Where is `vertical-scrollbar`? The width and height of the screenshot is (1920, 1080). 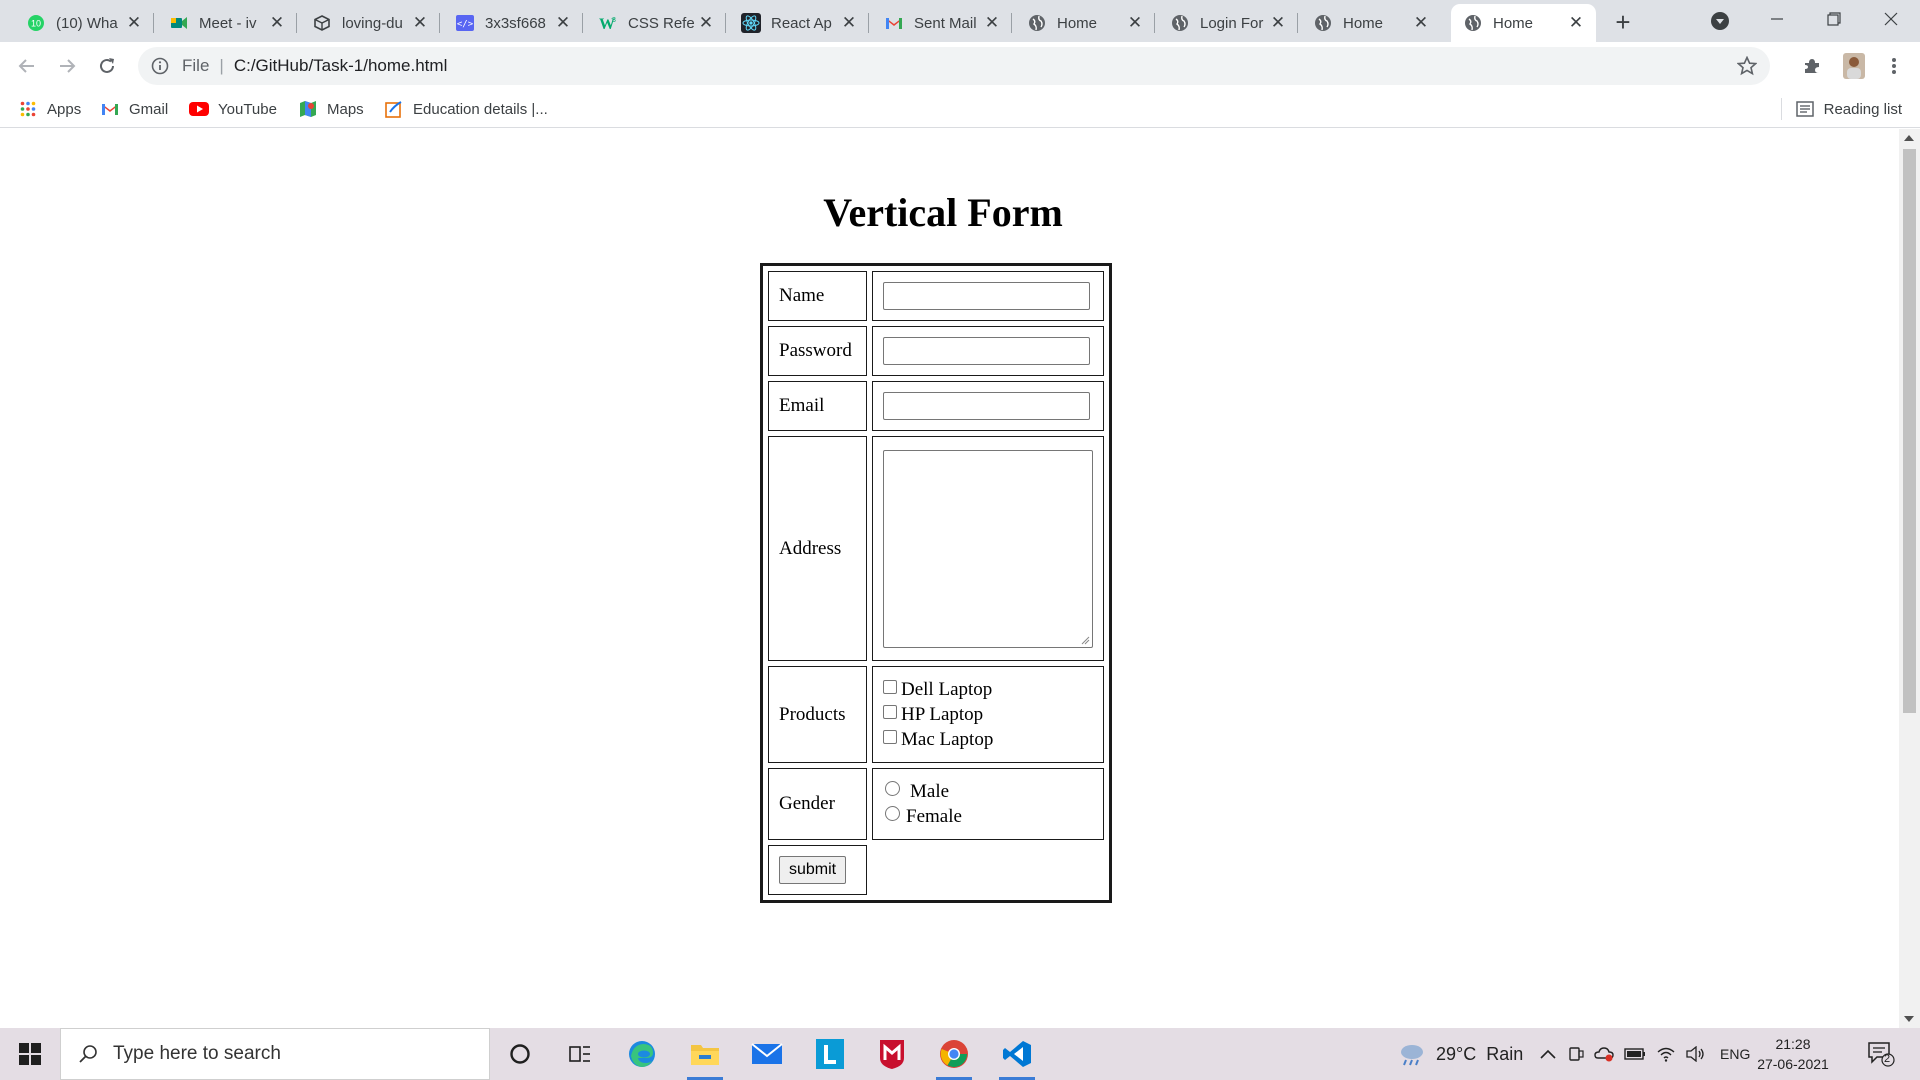
vertical-scrollbar is located at coordinates (1909, 578).